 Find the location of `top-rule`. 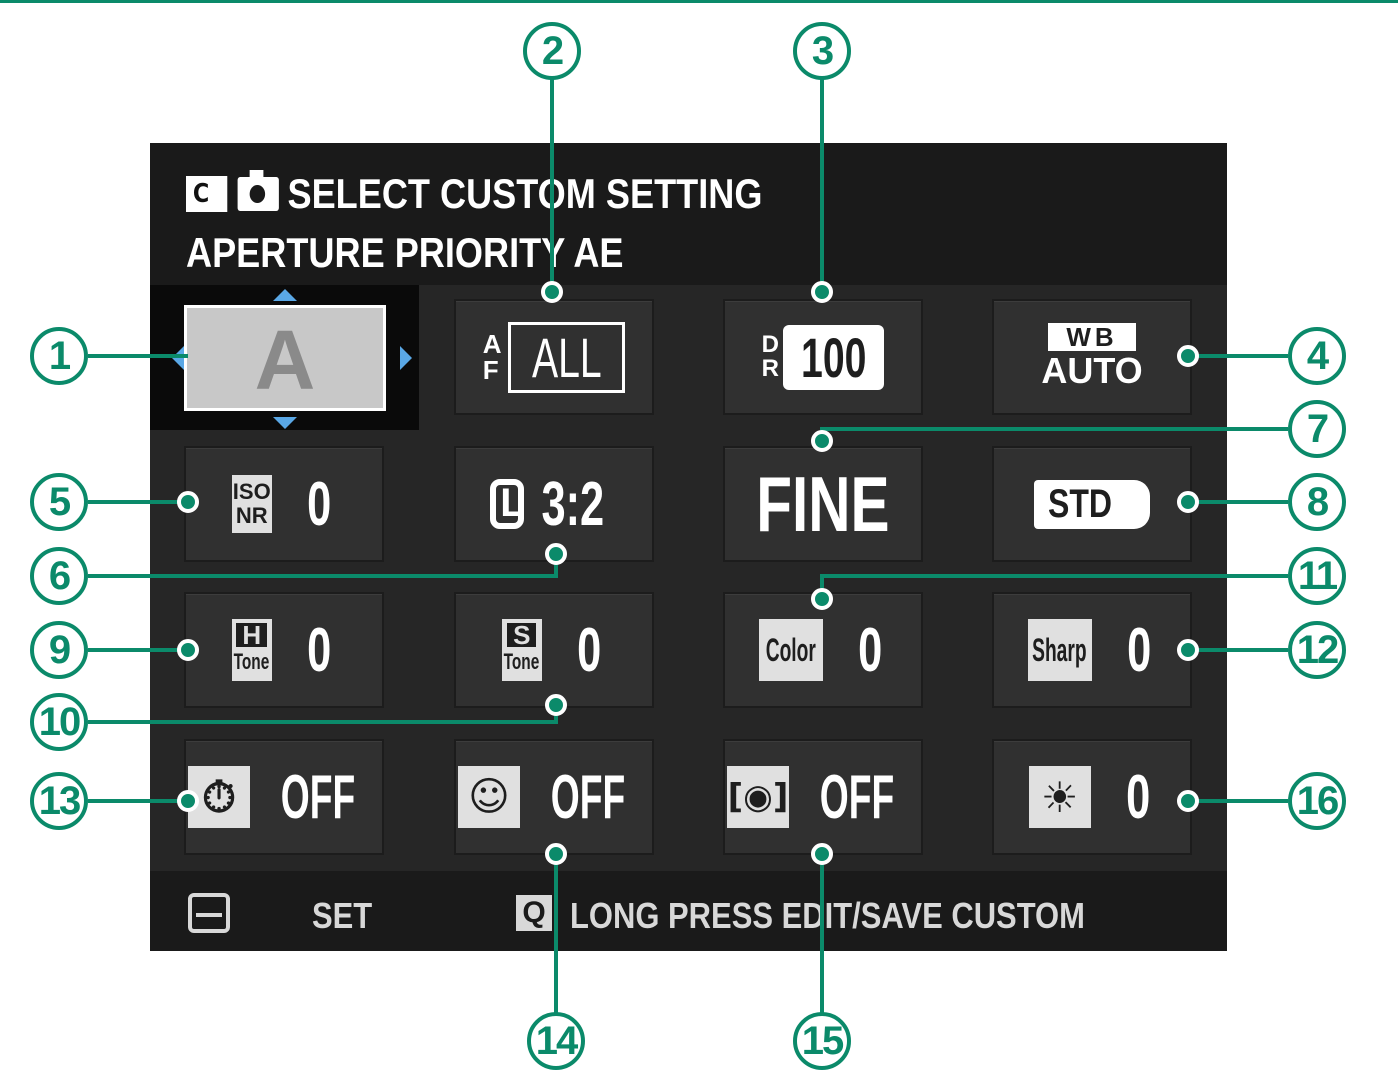

top-rule is located at coordinates (699, 1).